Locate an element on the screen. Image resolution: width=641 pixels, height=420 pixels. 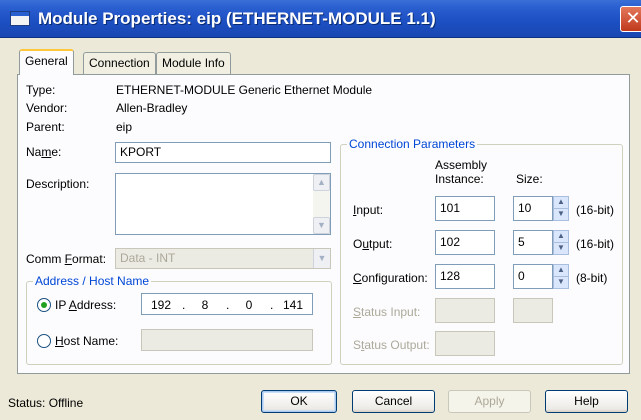
configuration-instance-field: 128 is located at coordinates (465, 276).